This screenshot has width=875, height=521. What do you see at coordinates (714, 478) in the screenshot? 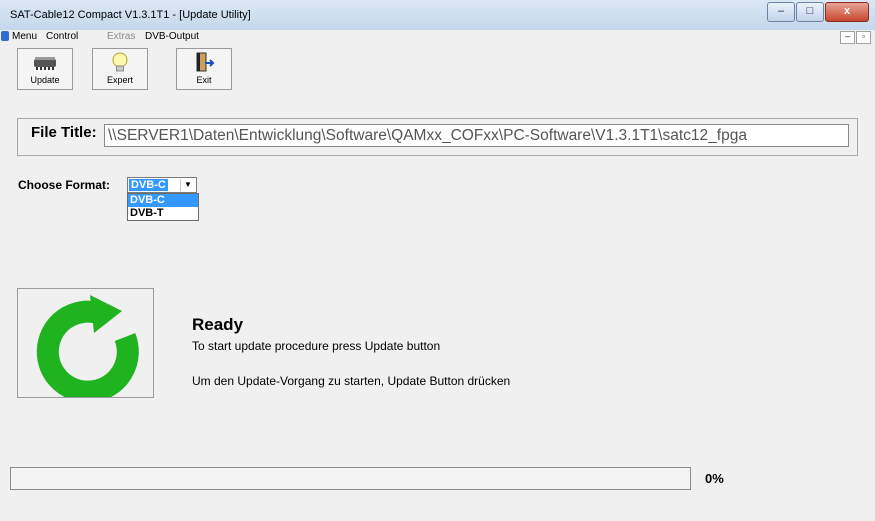
I see `progress-percent: 0%` at bounding box center [714, 478].